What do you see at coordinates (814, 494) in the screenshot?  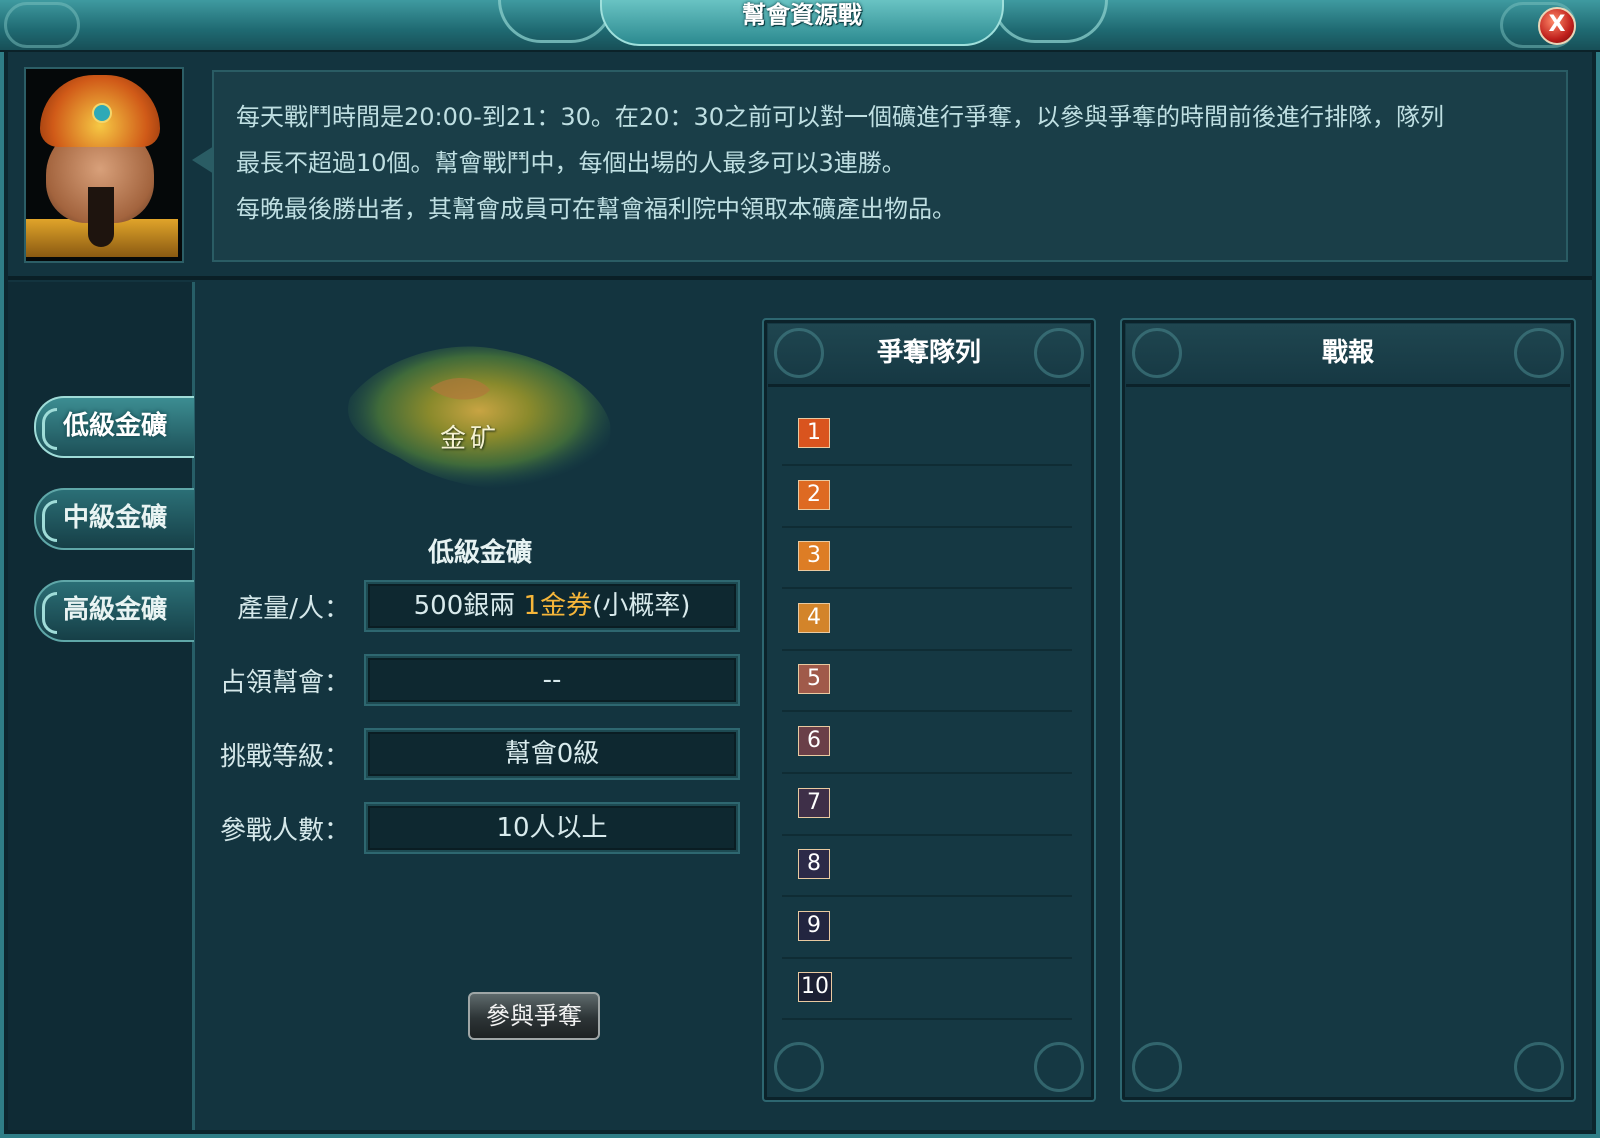 I see `queue-slot-number: 2` at bounding box center [814, 494].